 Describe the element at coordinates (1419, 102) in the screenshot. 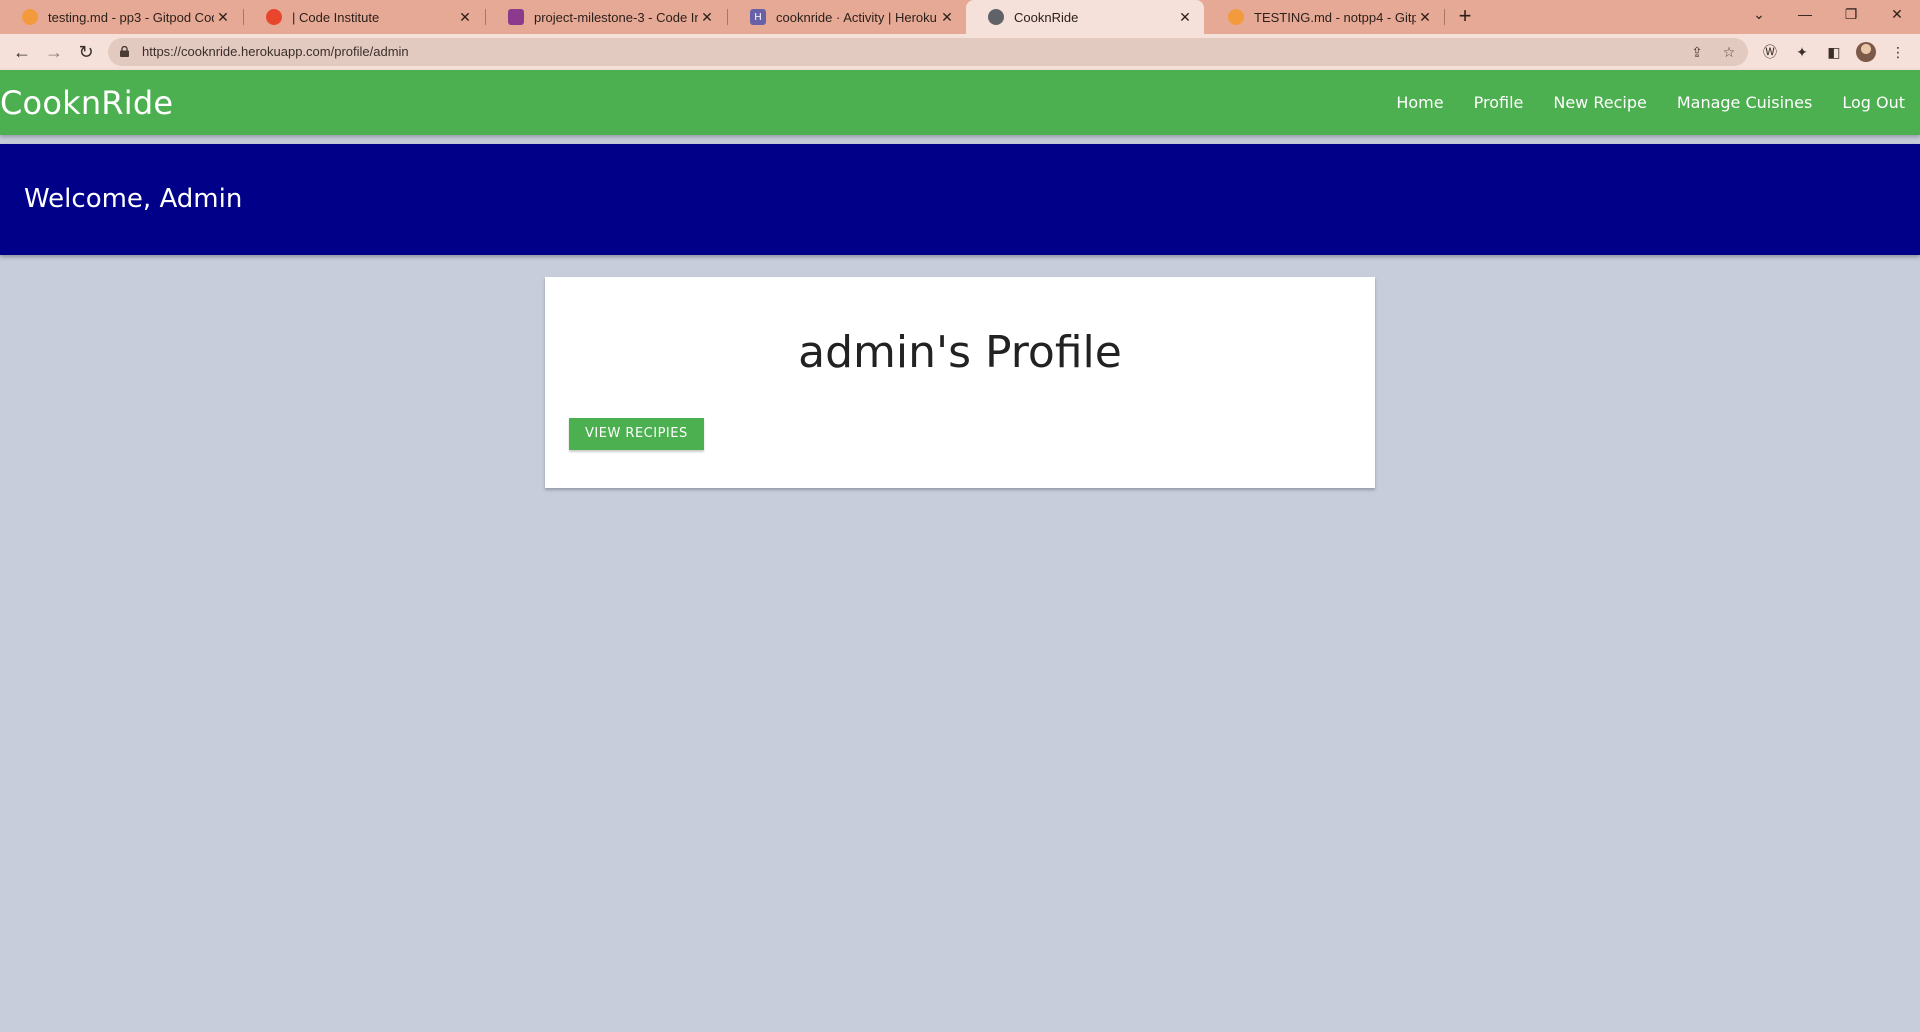

I see `nav-home: Home` at that location.